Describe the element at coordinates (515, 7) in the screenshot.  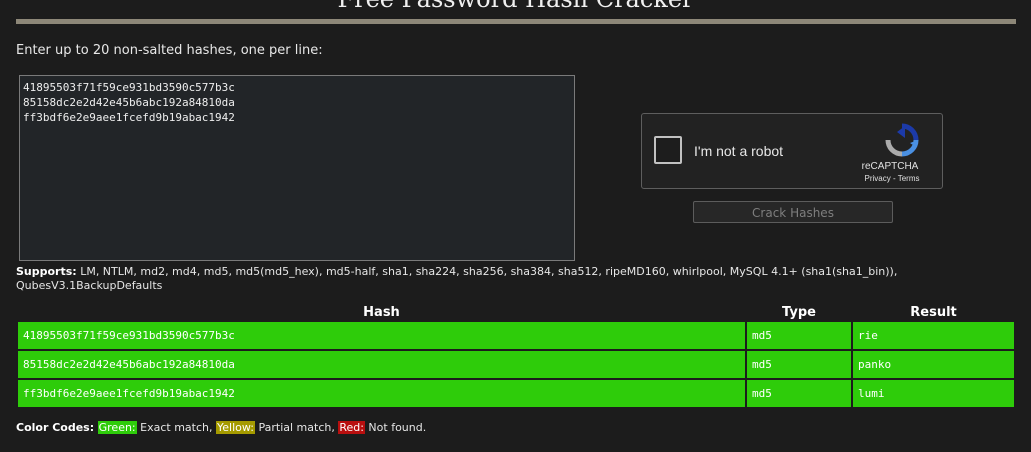
I see `page-title: Free Password Hash Cracker` at that location.